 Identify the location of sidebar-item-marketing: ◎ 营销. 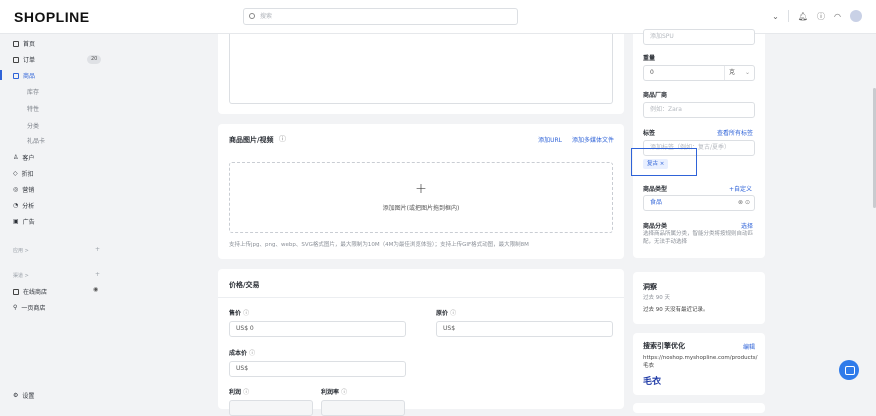
(23, 189).